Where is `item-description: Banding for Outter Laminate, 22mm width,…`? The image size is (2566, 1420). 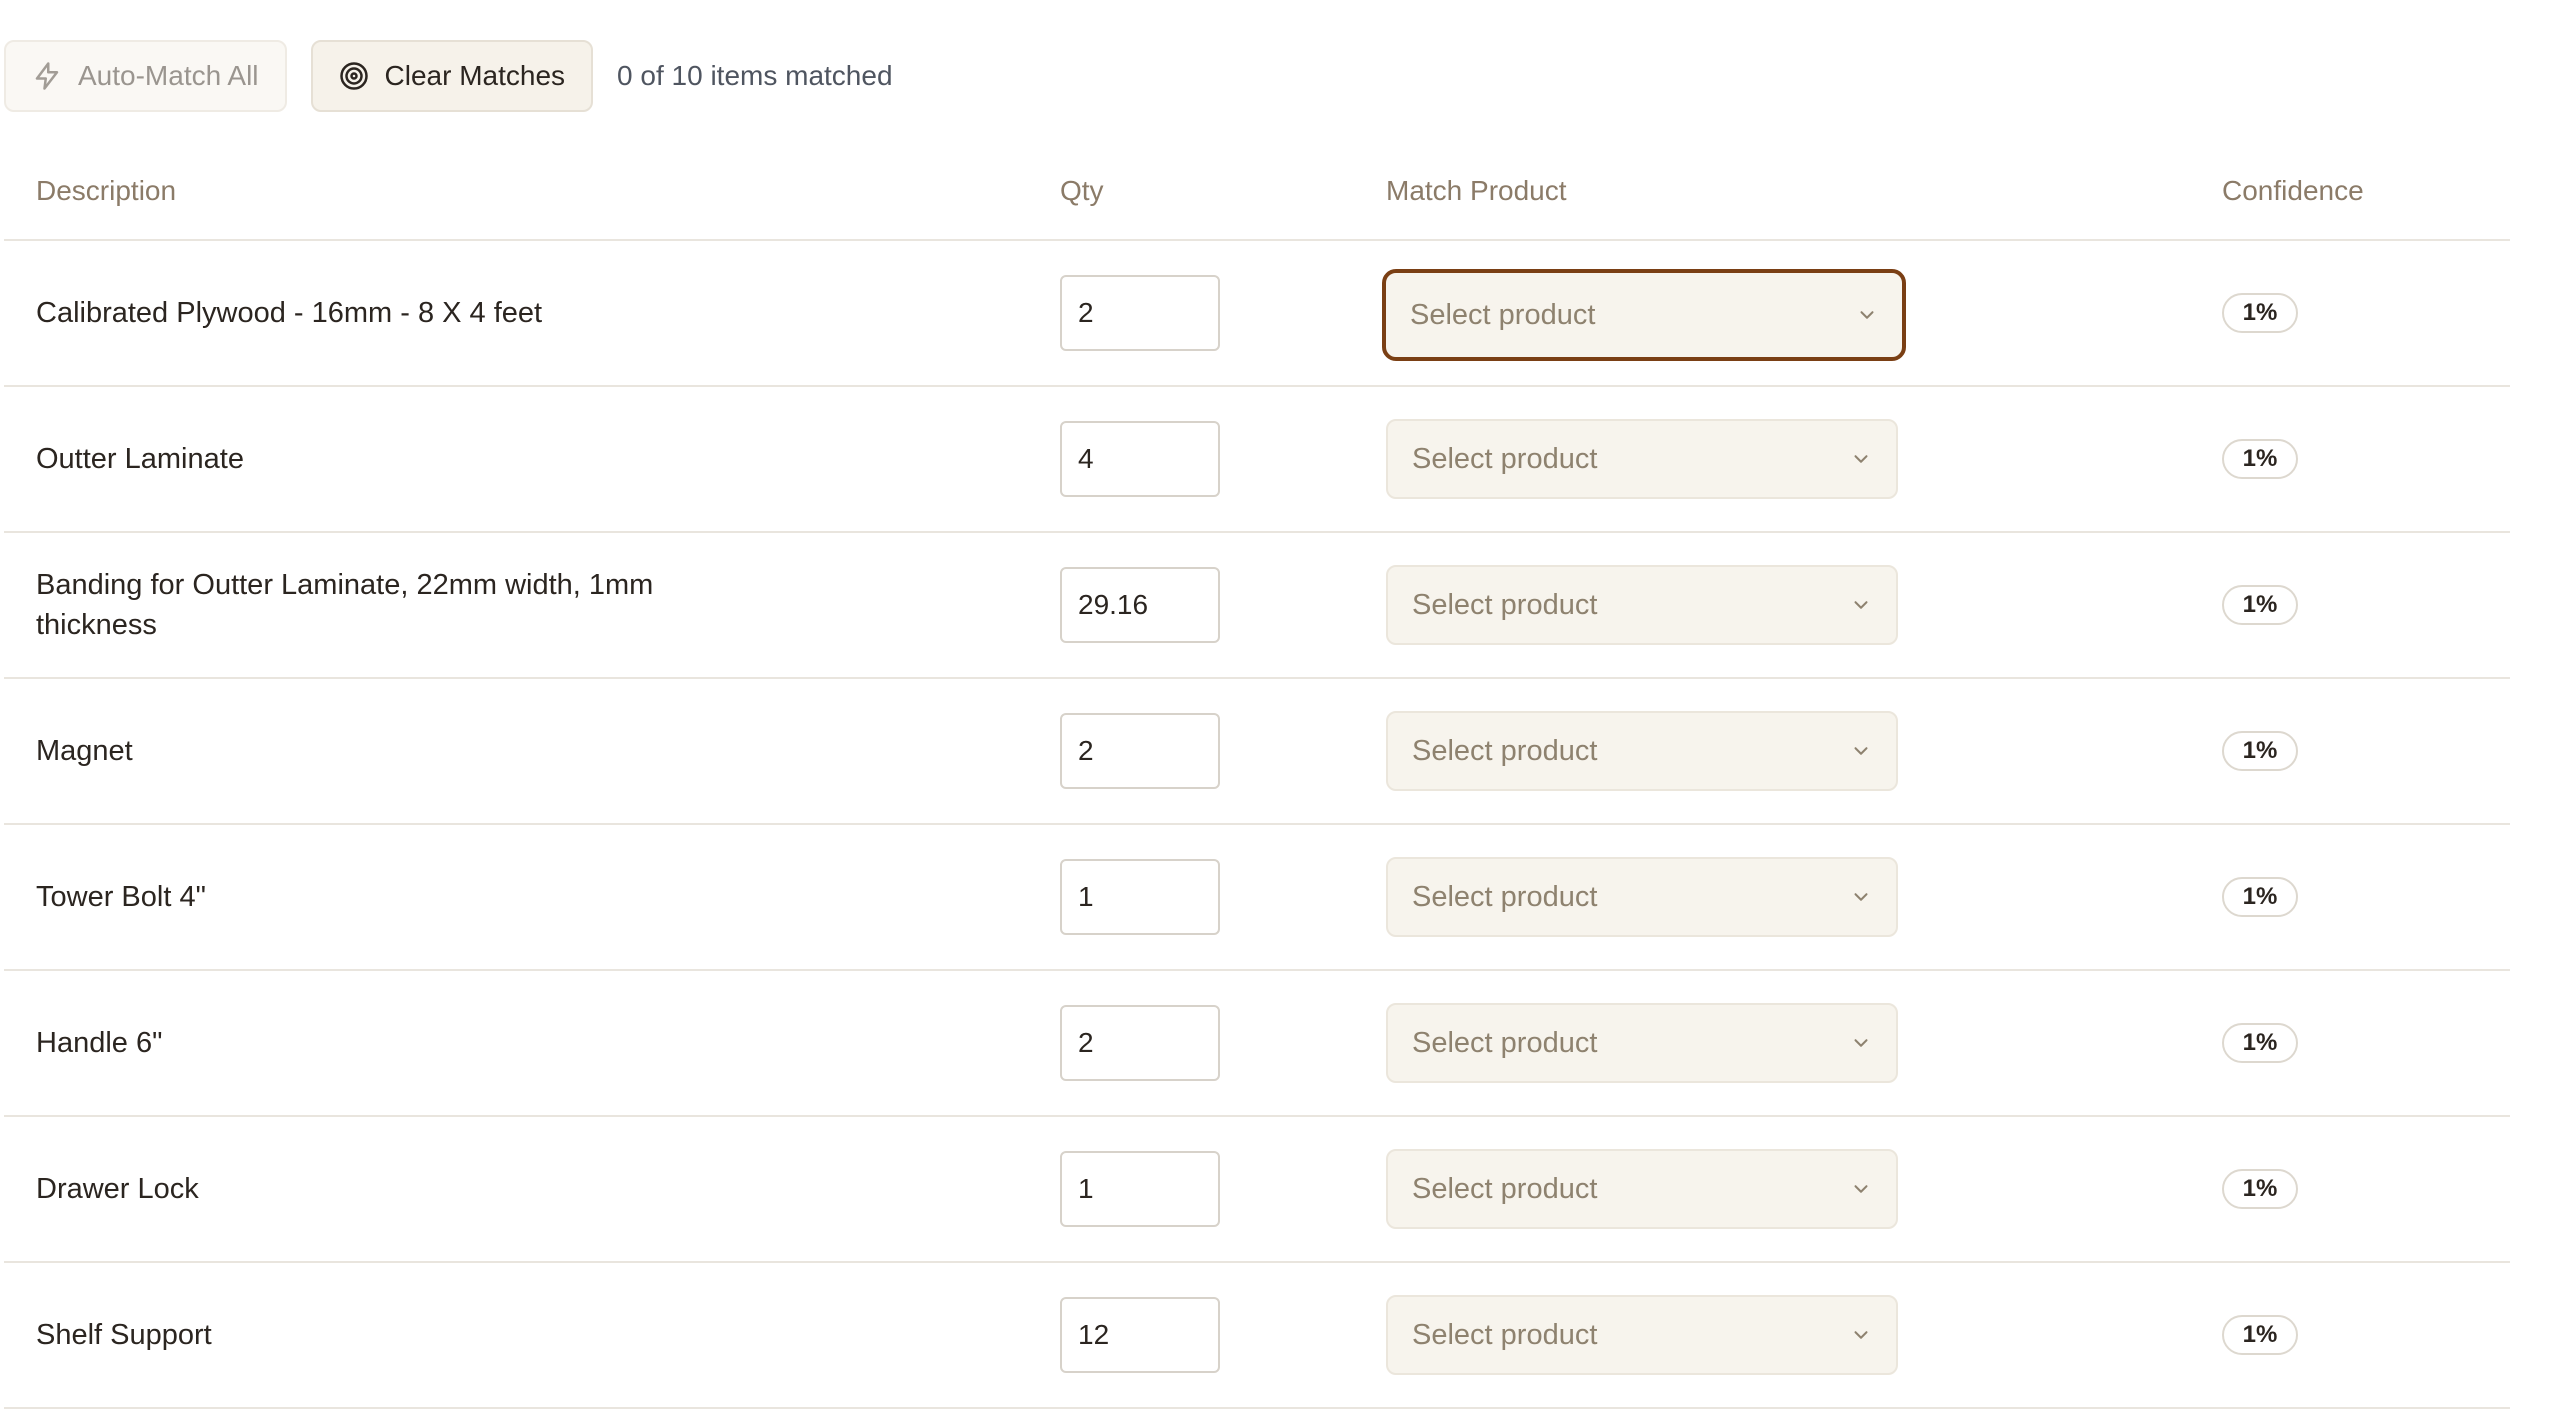
item-description: Banding for Outter Laminate, 22mm width,… is located at coordinates (345, 605).